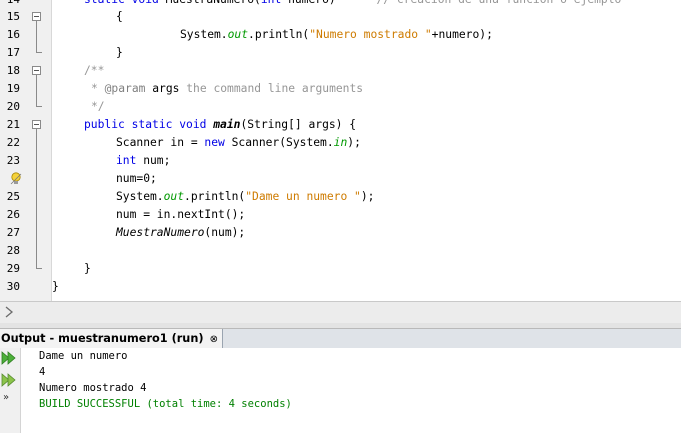  I want to click on output-tab-bar: Output - muestranumero1 (run) ⊗, so click(340, 338).